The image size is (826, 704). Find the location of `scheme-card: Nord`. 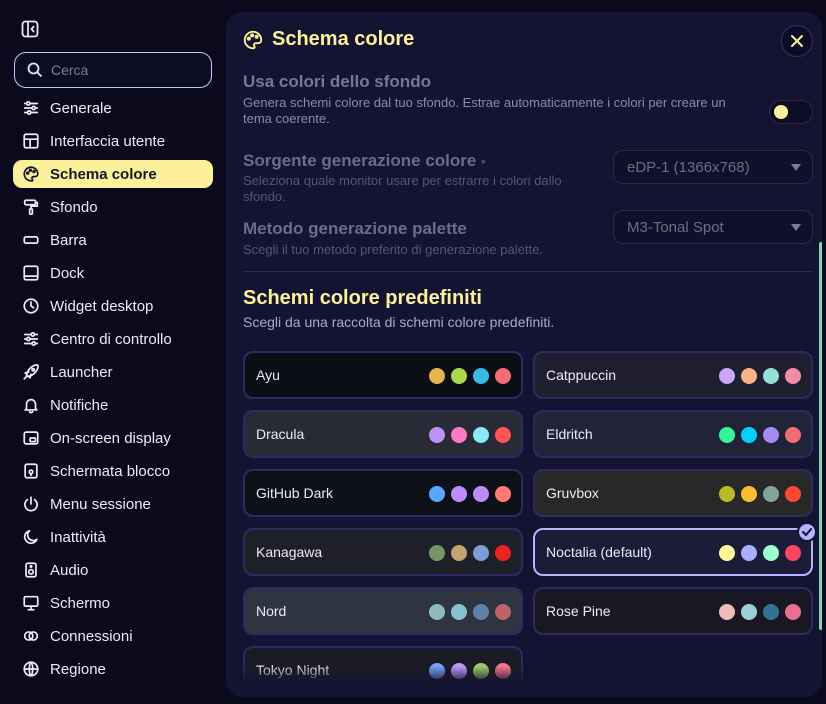

scheme-card: Nord is located at coordinates (383, 611).